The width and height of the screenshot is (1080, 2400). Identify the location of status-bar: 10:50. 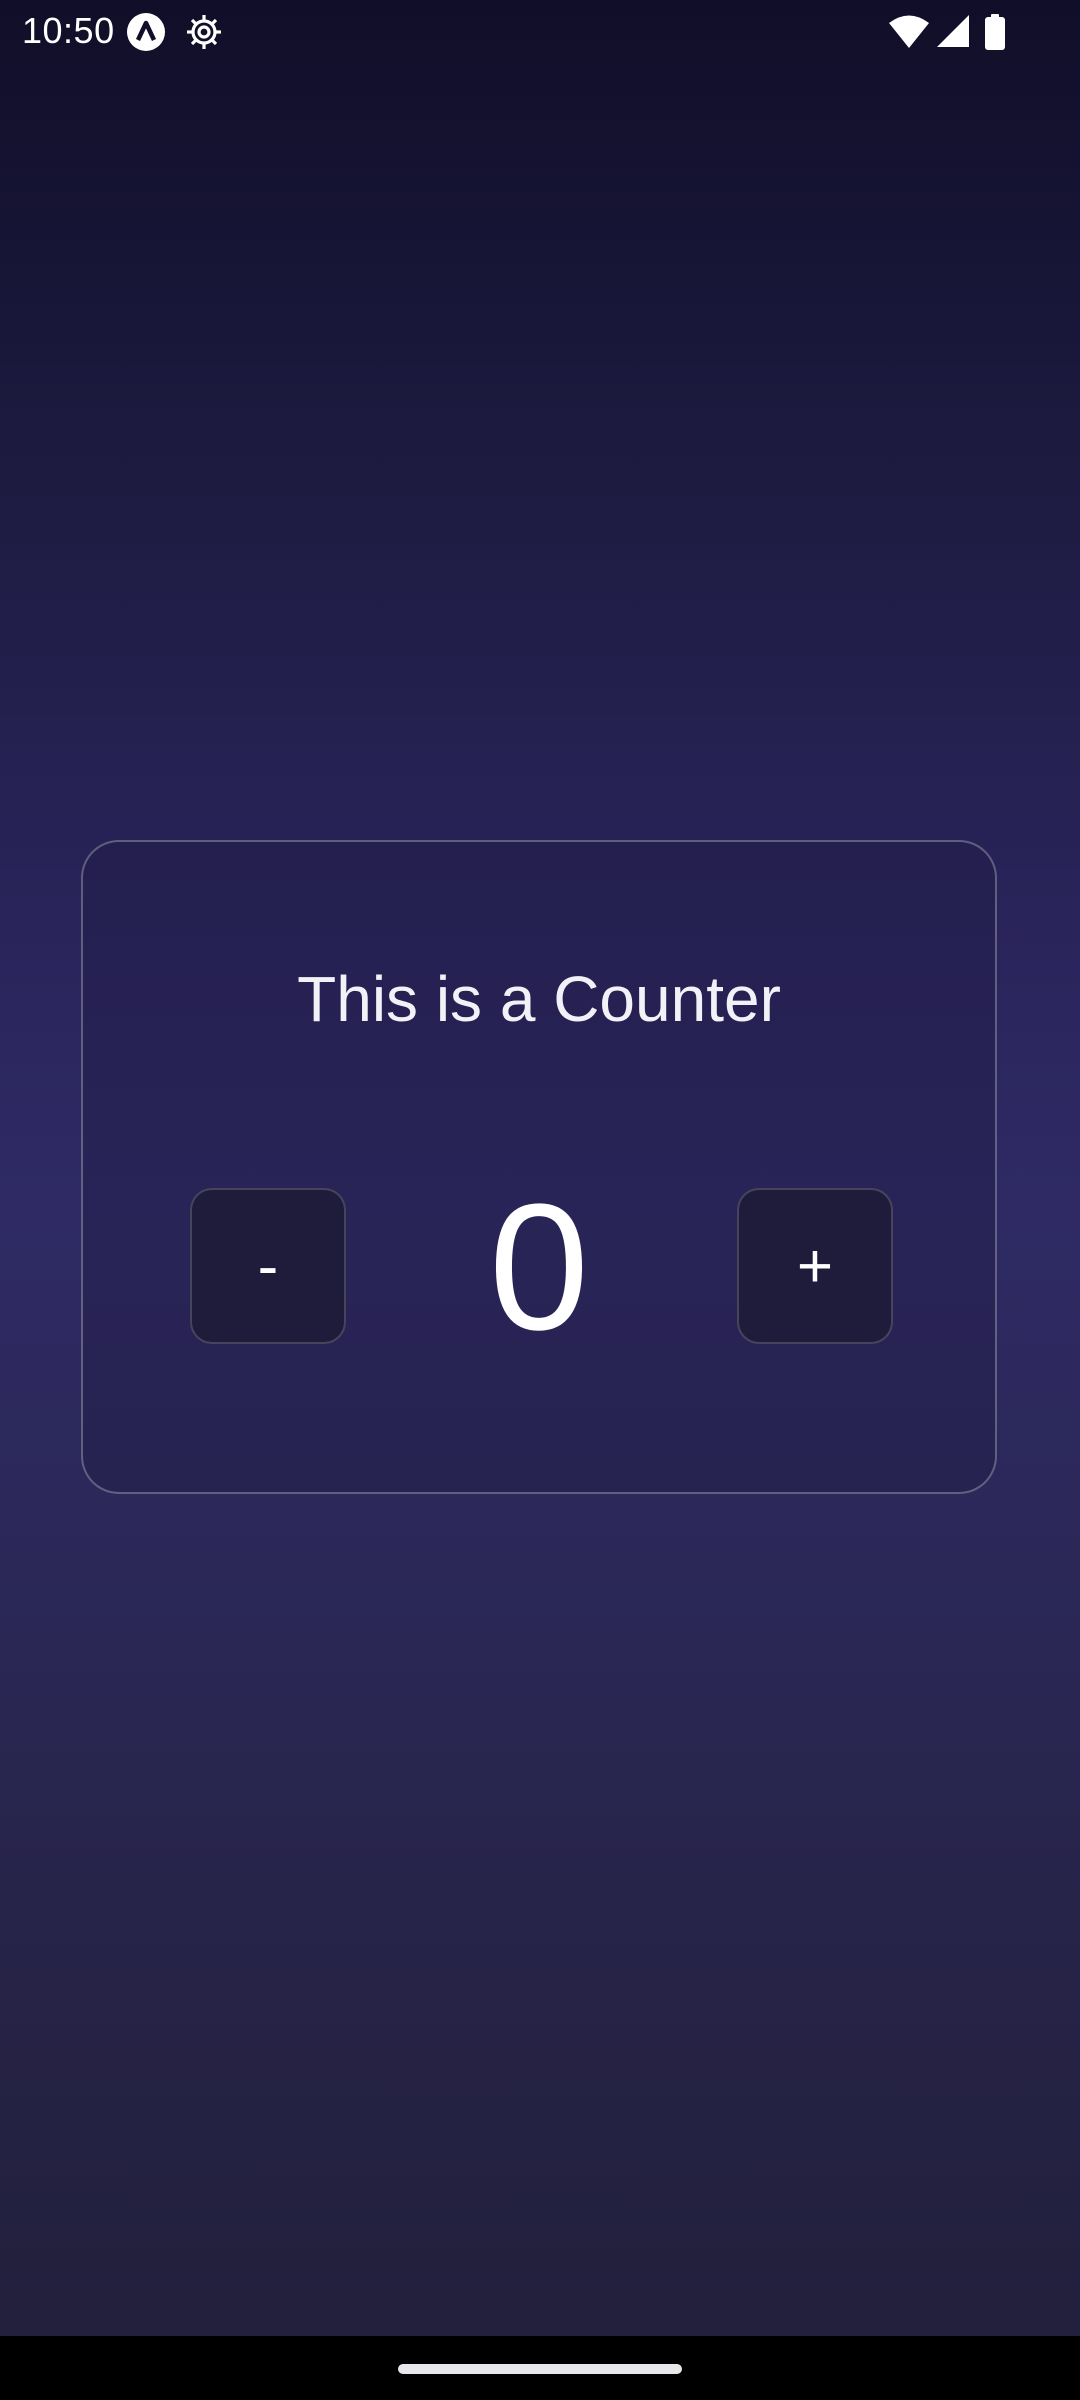
(540, 32).